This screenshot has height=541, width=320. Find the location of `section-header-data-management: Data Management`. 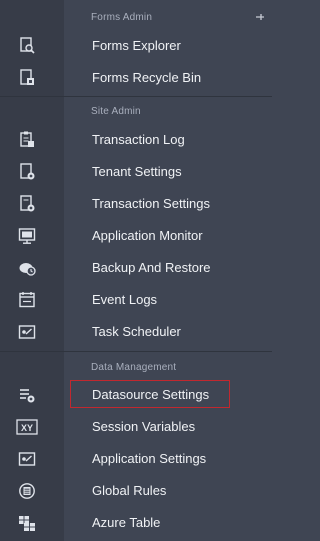

section-header-data-management: Data Management is located at coordinates (134, 367).